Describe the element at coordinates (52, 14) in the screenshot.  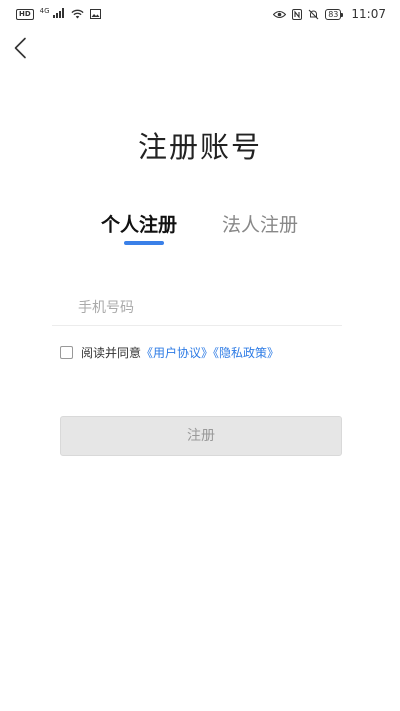
I see `signal-icon: 4G` at that location.